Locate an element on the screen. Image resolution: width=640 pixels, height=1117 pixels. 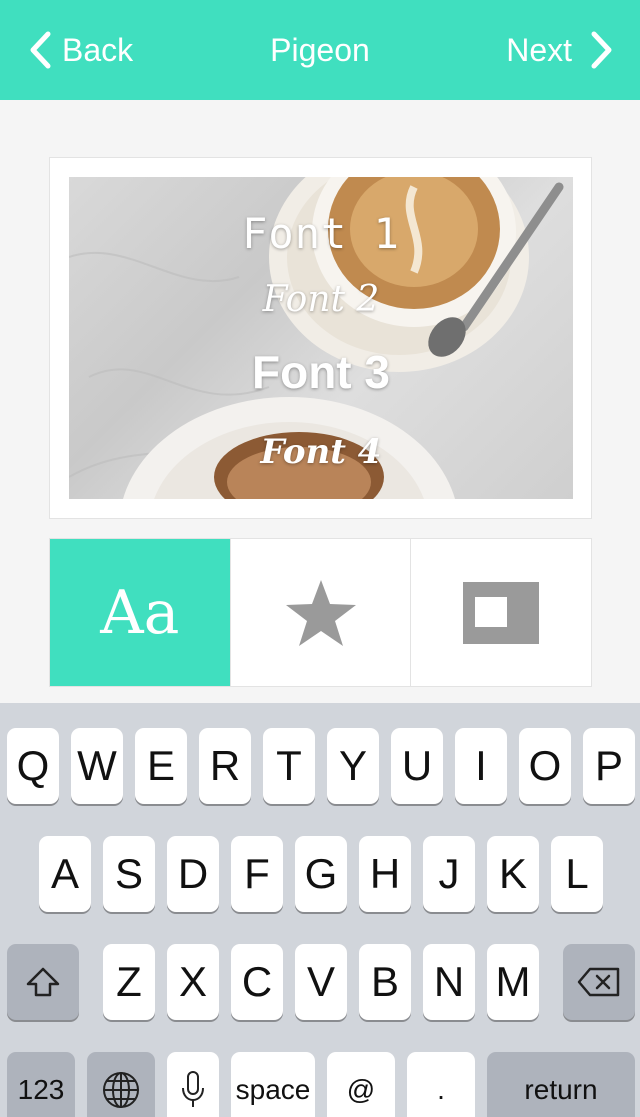
navigation-bar: Back Pigeon Next is located at coordinates (320, 50).